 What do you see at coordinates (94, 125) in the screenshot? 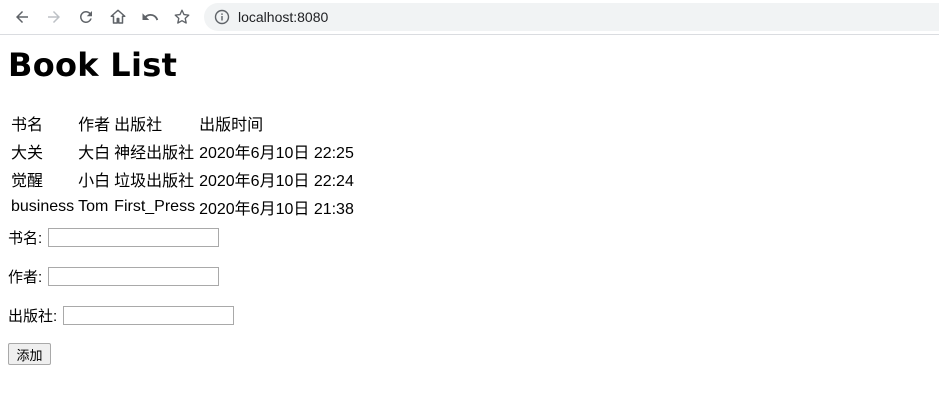
I see `header-author: 作者` at bounding box center [94, 125].